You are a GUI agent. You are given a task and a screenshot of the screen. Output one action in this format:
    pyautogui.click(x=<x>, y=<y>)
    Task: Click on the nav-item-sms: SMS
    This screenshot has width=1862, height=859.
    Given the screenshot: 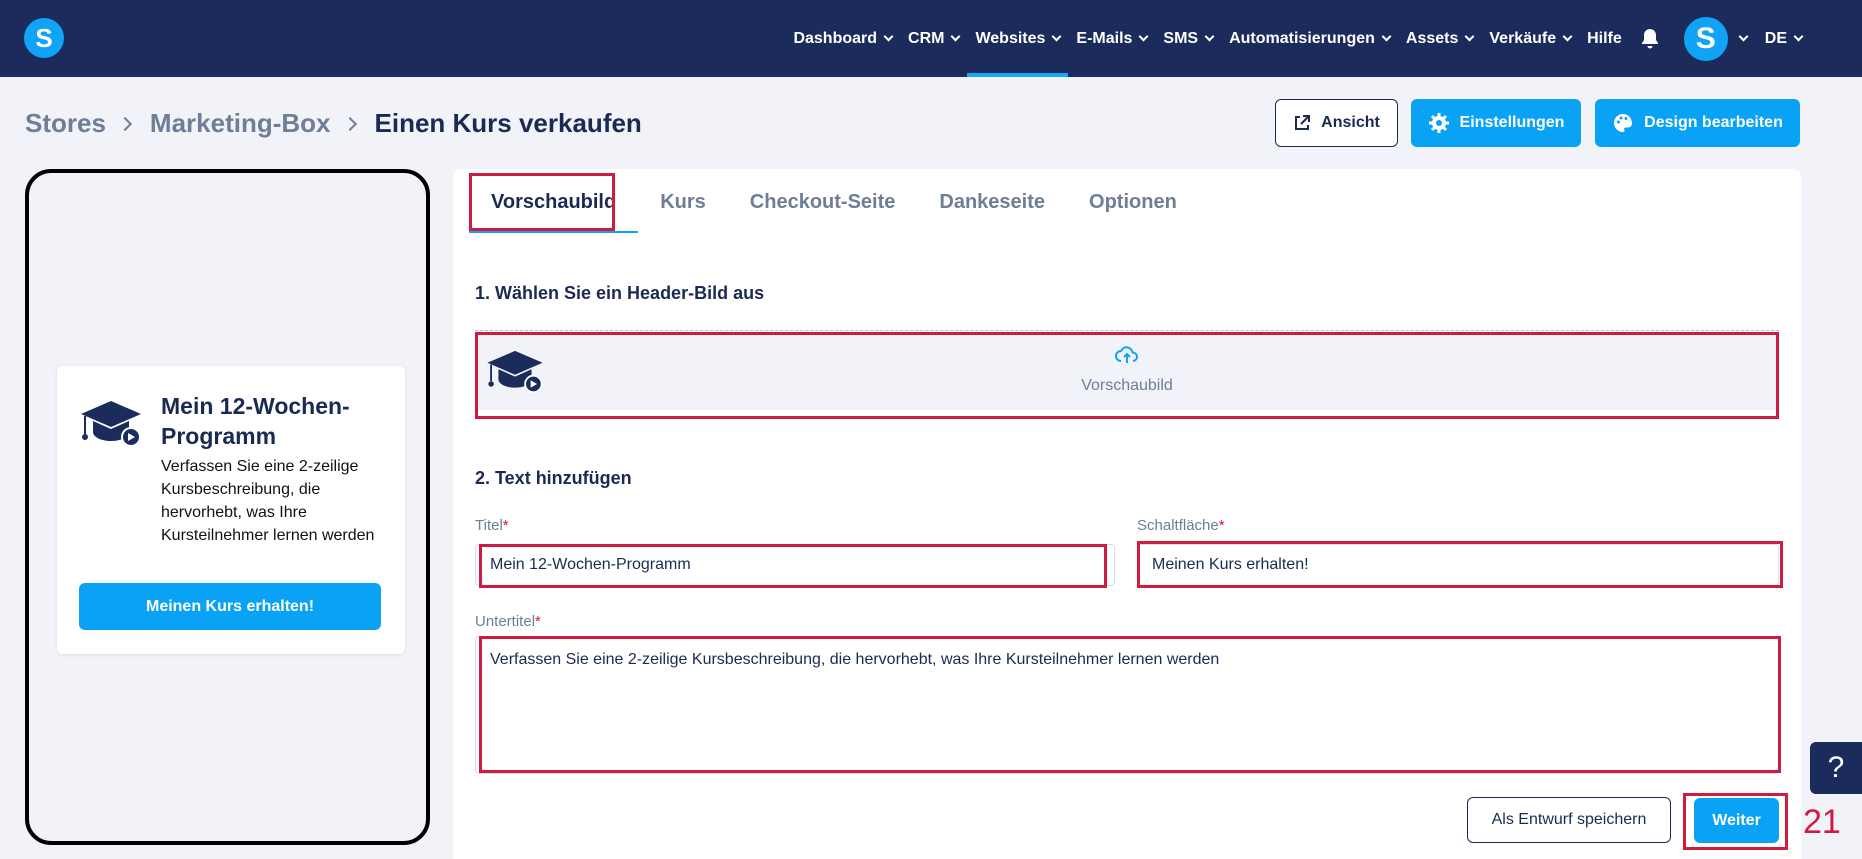 What is the action you would take?
    pyautogui.click(x=1188, y=38)
    